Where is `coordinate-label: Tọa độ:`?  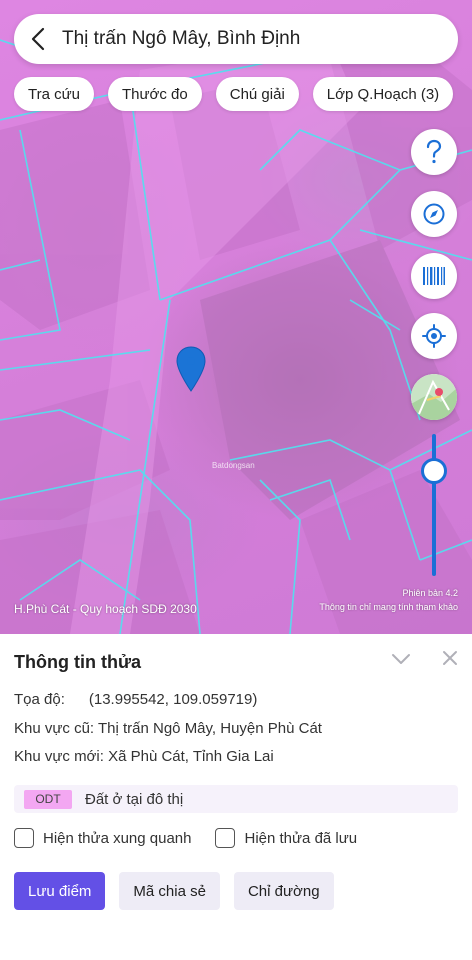
coordinate-label: Tọa độ: is located at coordinates (39, 699).